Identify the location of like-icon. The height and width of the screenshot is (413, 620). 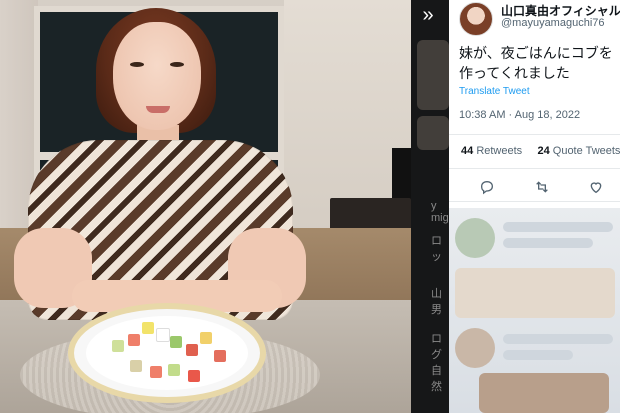
(596, 188).